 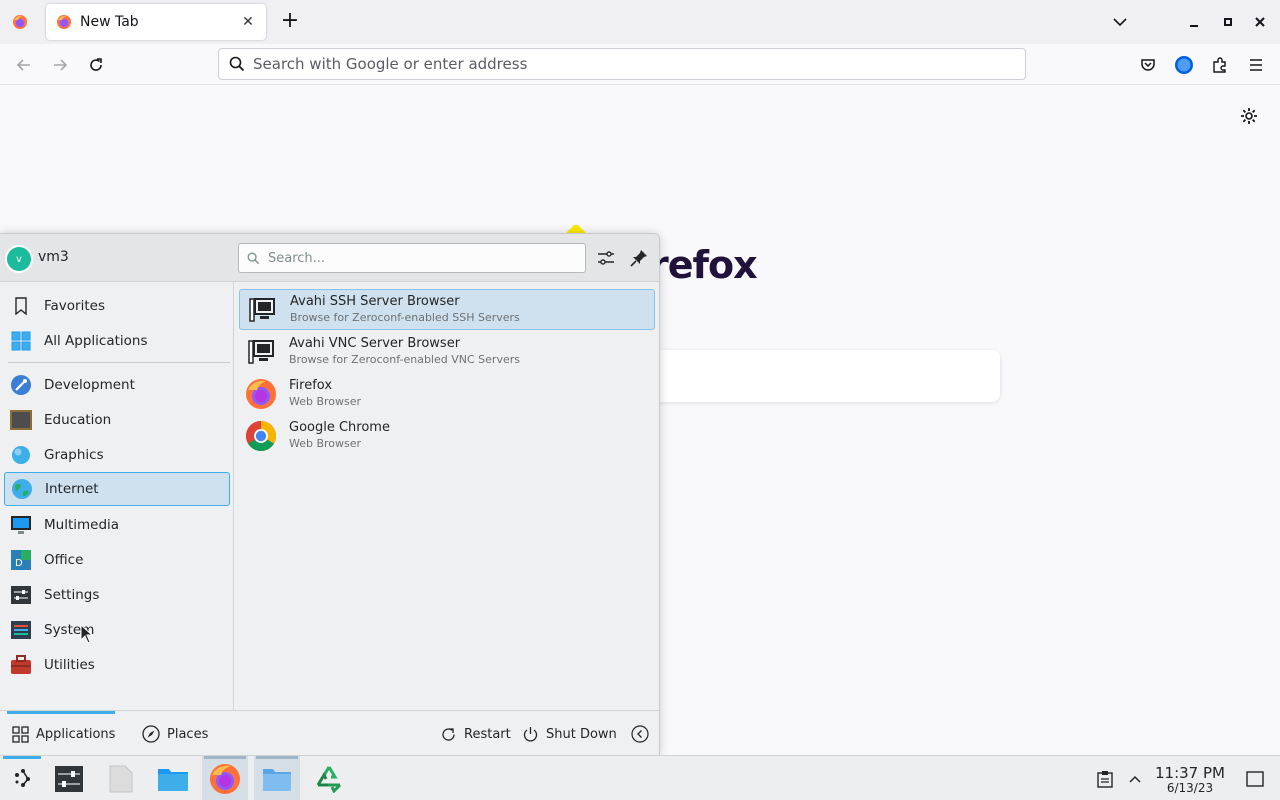 I want to click on app-description: Browse for Zeroconf-enabled SSH Servers, so click(x=405, y=317).